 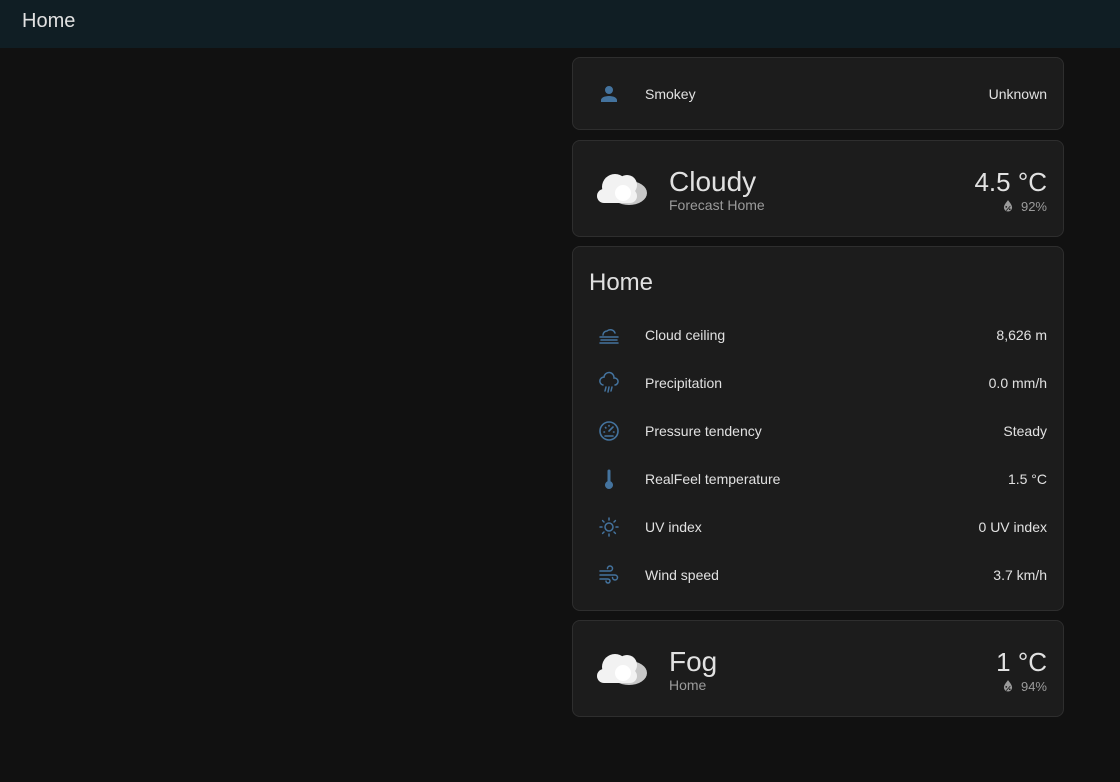 What do you see at coordinates (1033, 206) in the screenshot?
I see `weather-humidity-value: 92%` at bounding box center [1033, 206].